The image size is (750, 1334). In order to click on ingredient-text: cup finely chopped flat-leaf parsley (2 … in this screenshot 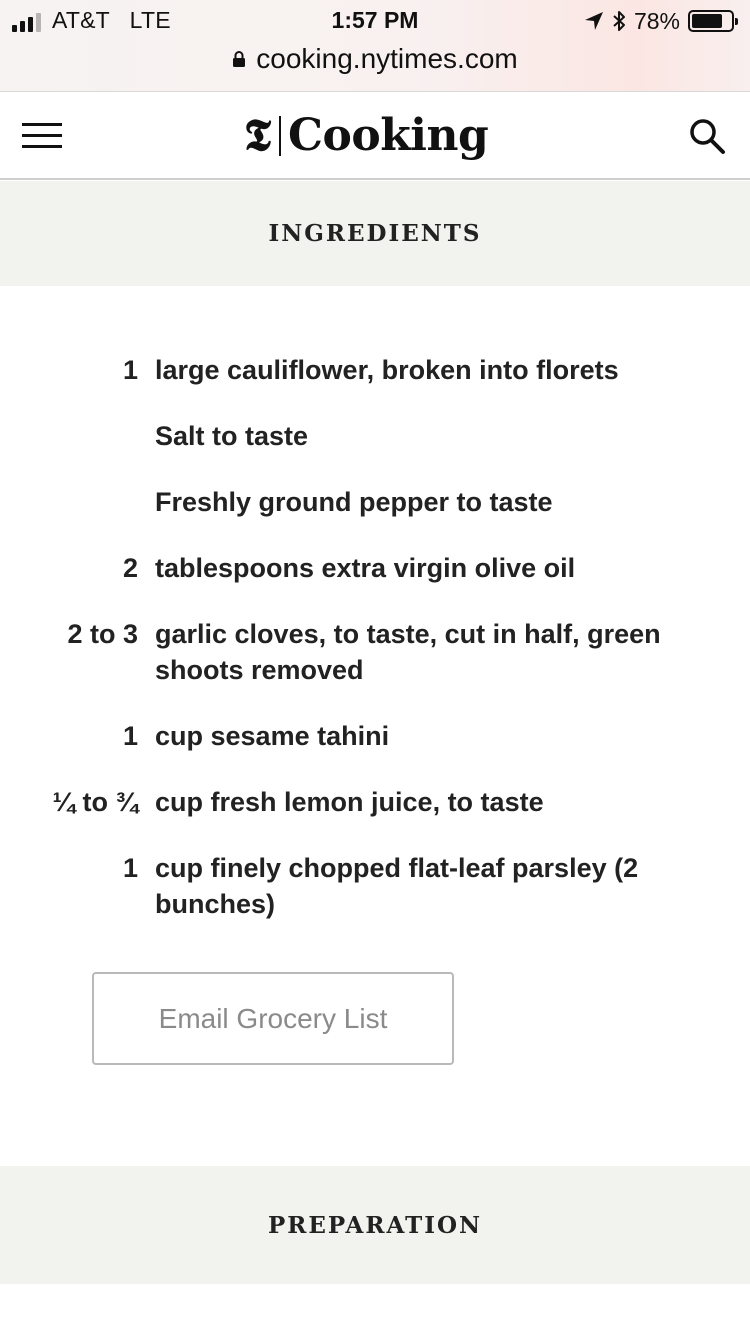, I will do `click(397, 886)`.